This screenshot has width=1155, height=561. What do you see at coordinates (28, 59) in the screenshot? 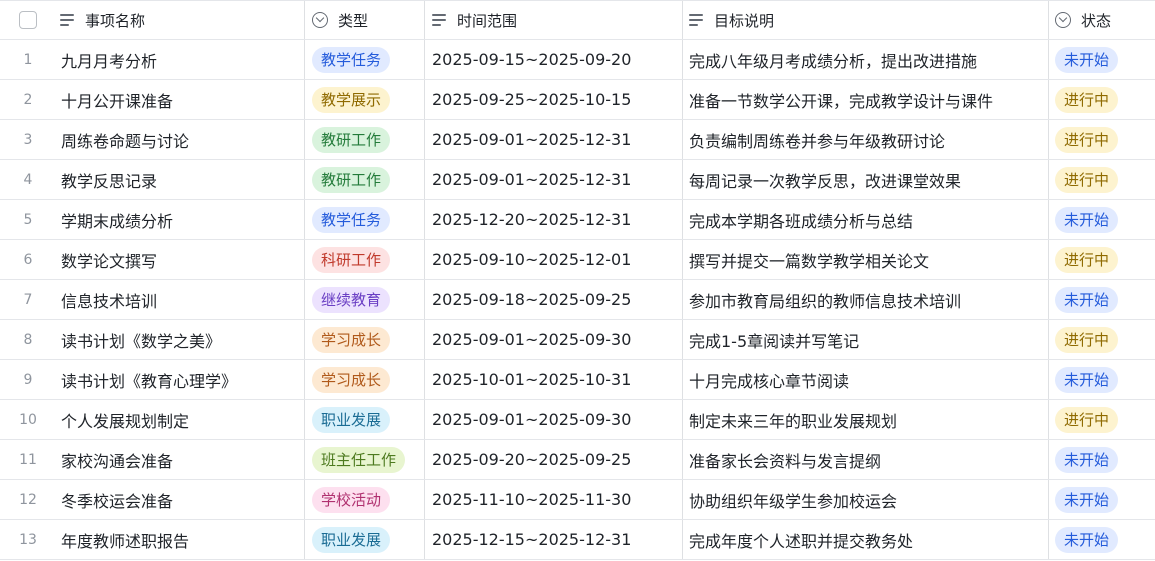
I see `row-number: 1` at bounding box center [28, 59].